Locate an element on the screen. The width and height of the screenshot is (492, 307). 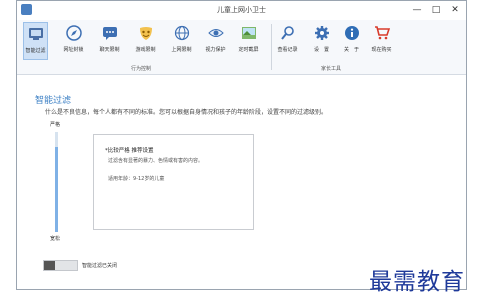
tool-internet-limit: 上网限制 is located at coordinates (181, 41).